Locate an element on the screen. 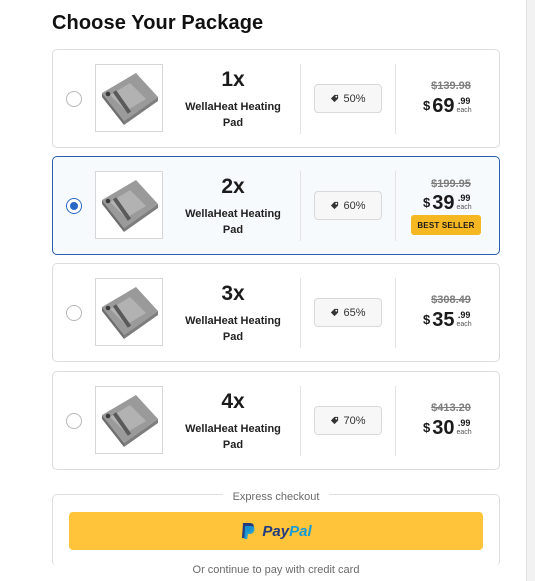 The width and height of the screenshot is (535, 581). discount-value: 60% is located at coordinates (354, 205).